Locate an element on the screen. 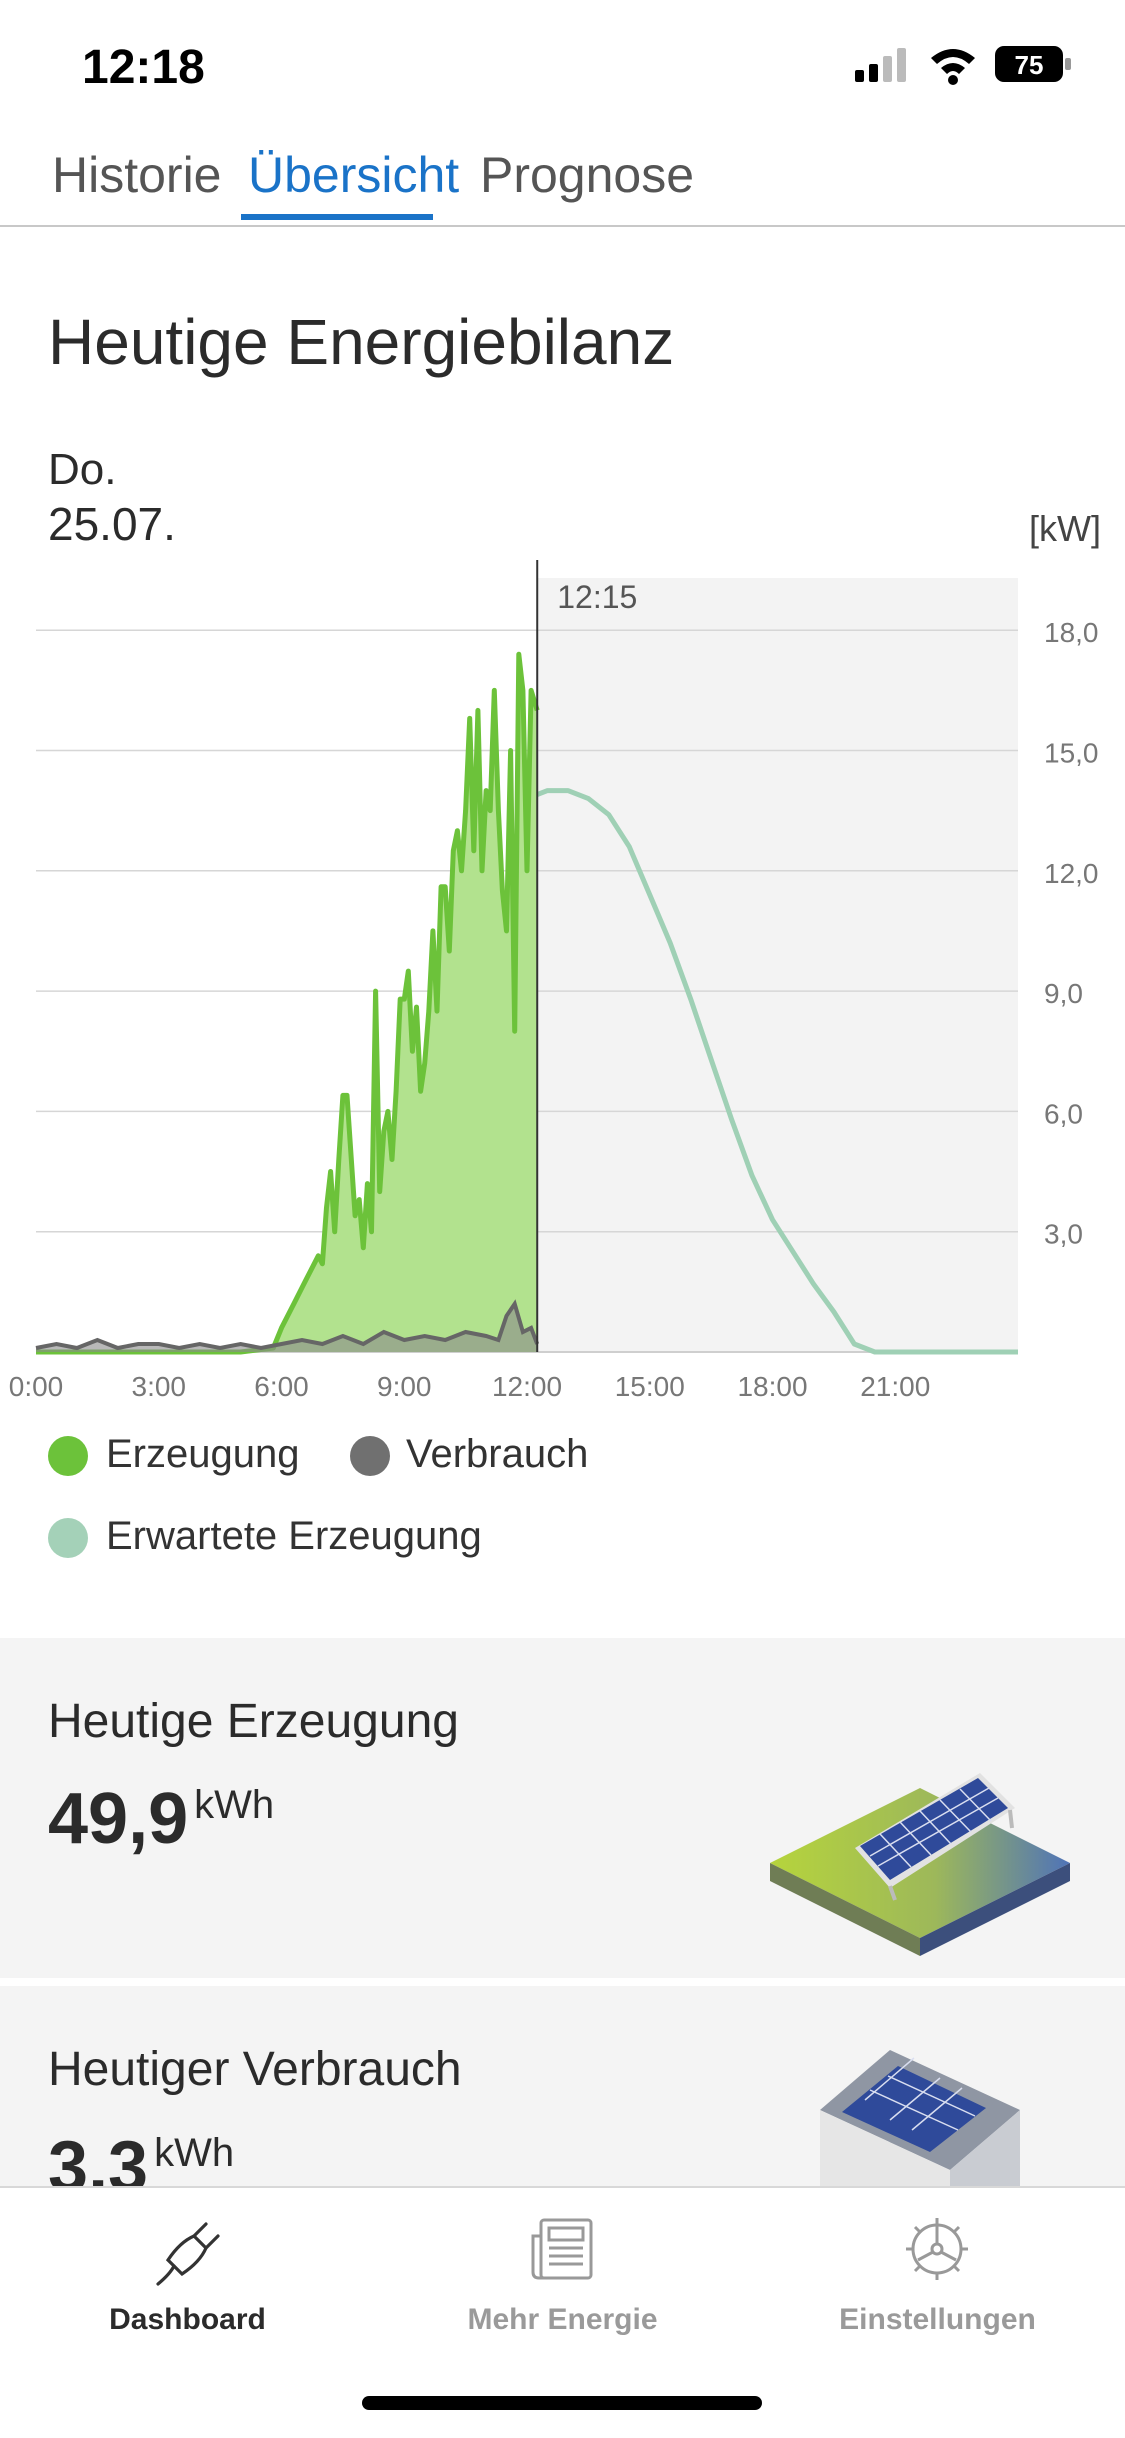 Image resolution: width=1125 pixels, height=2438 pixels. solar-panel-icon is located at coordinates (920, 1864).